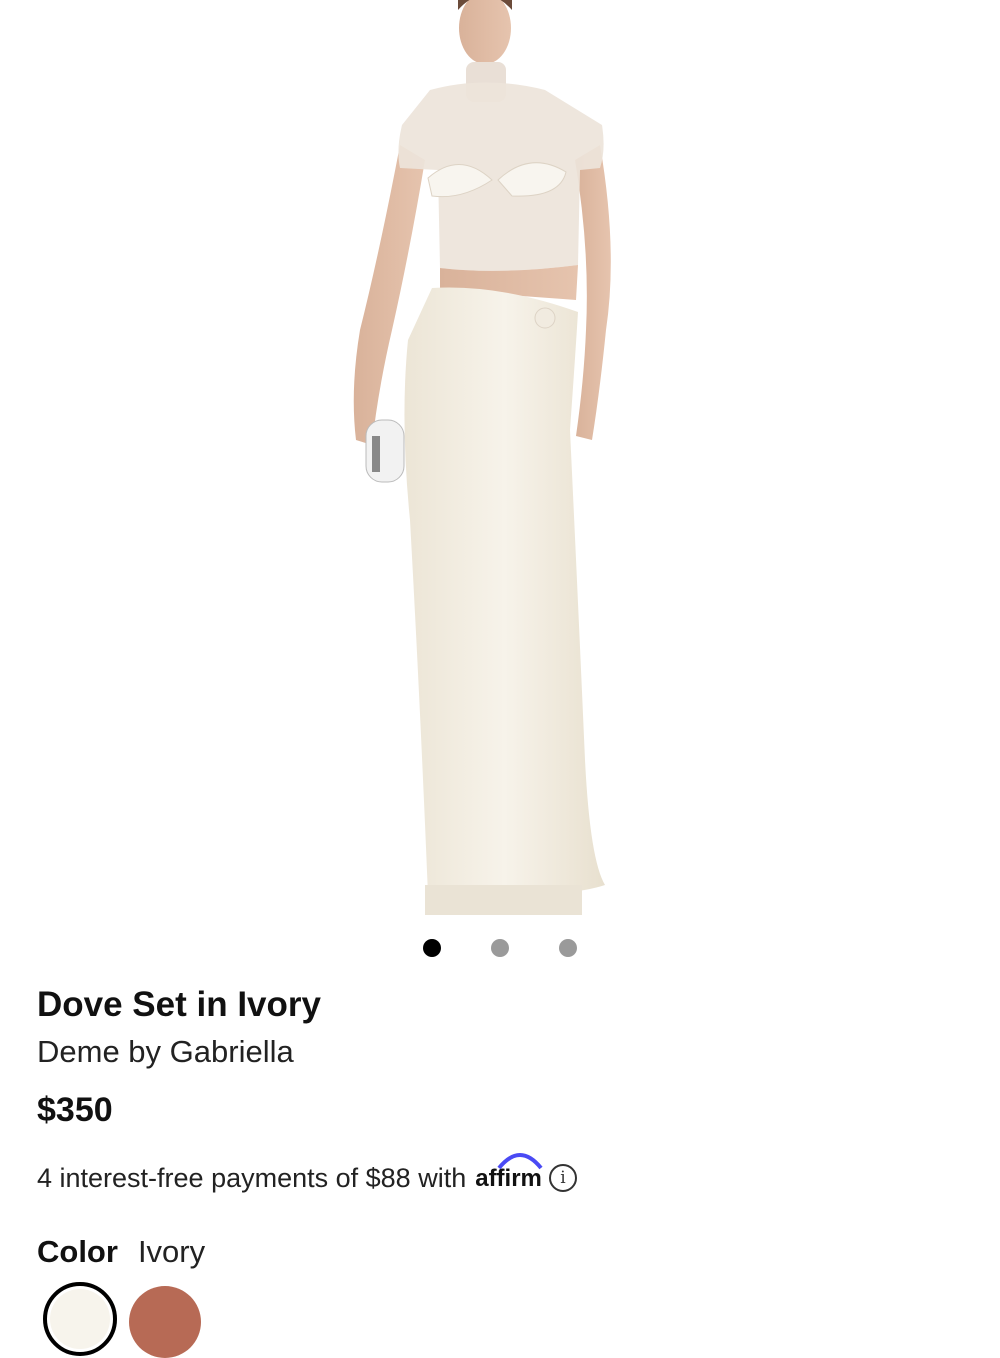 The image size is (1000, 1358). Describe the element at coordinates (165, 1322) in the screenshot. I see `swatch-brown` at that location.